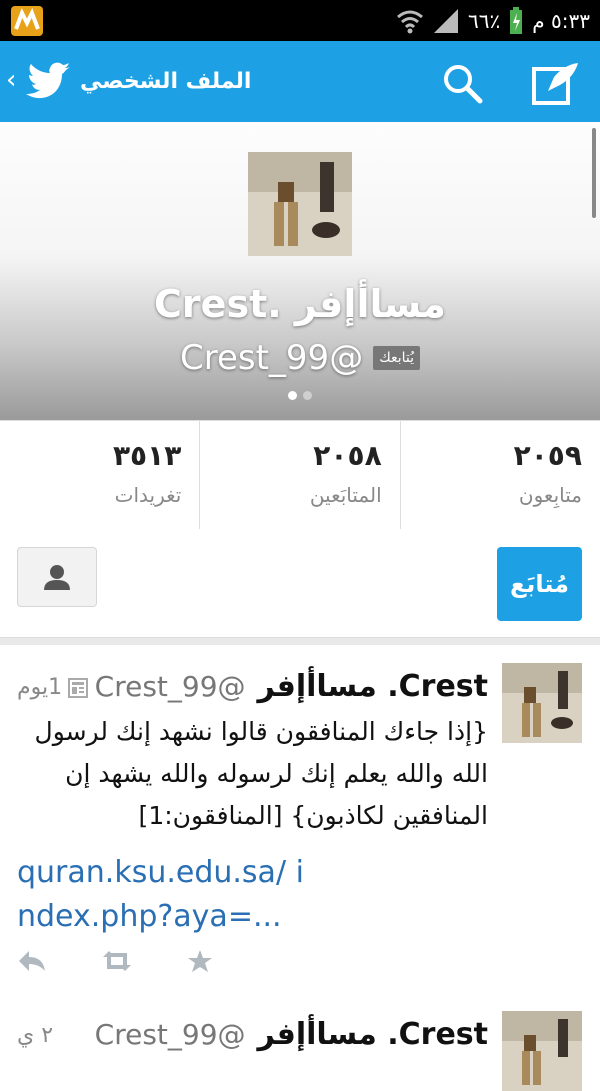 The width and height of the screenshot is (600, 1091). I want to click on tweet-timestamp: ٢ ي, so click(35, 1035).